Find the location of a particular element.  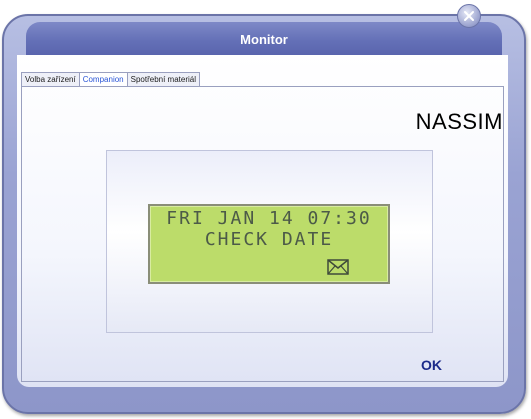

envelope-icon is located at coordinates (338, 267).